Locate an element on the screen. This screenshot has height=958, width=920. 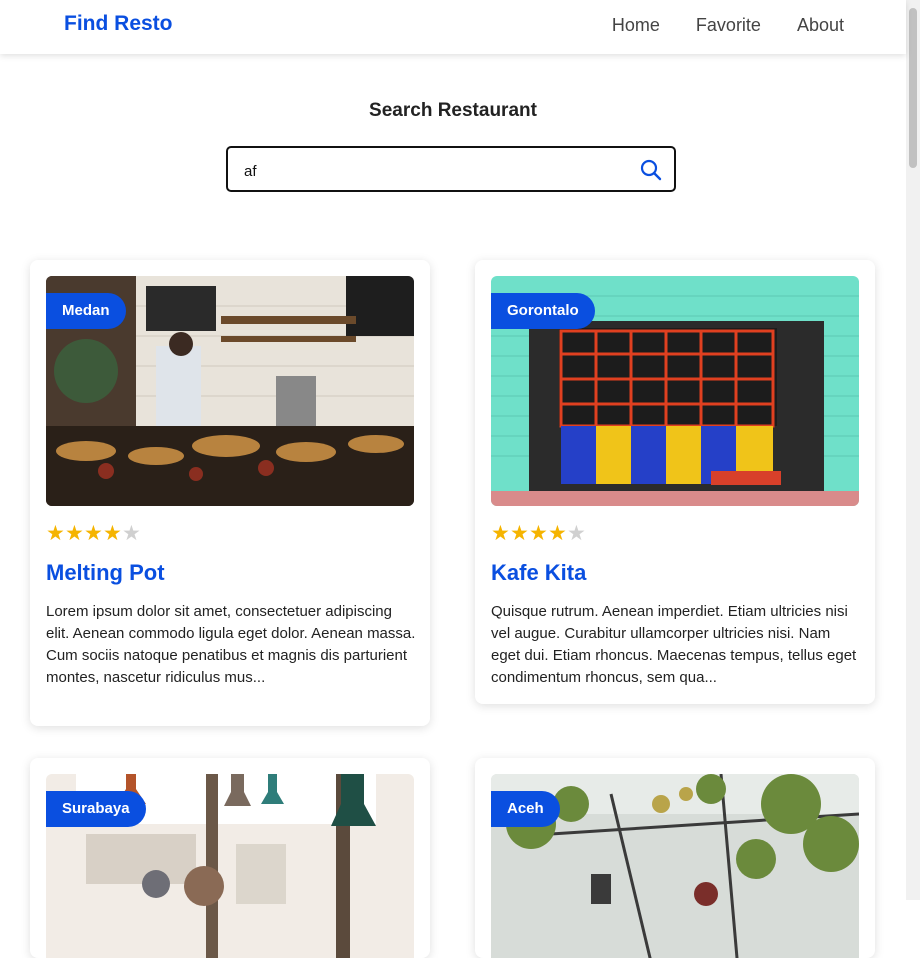
city-badge: Gorontalo is located at coordinates (543, 311).